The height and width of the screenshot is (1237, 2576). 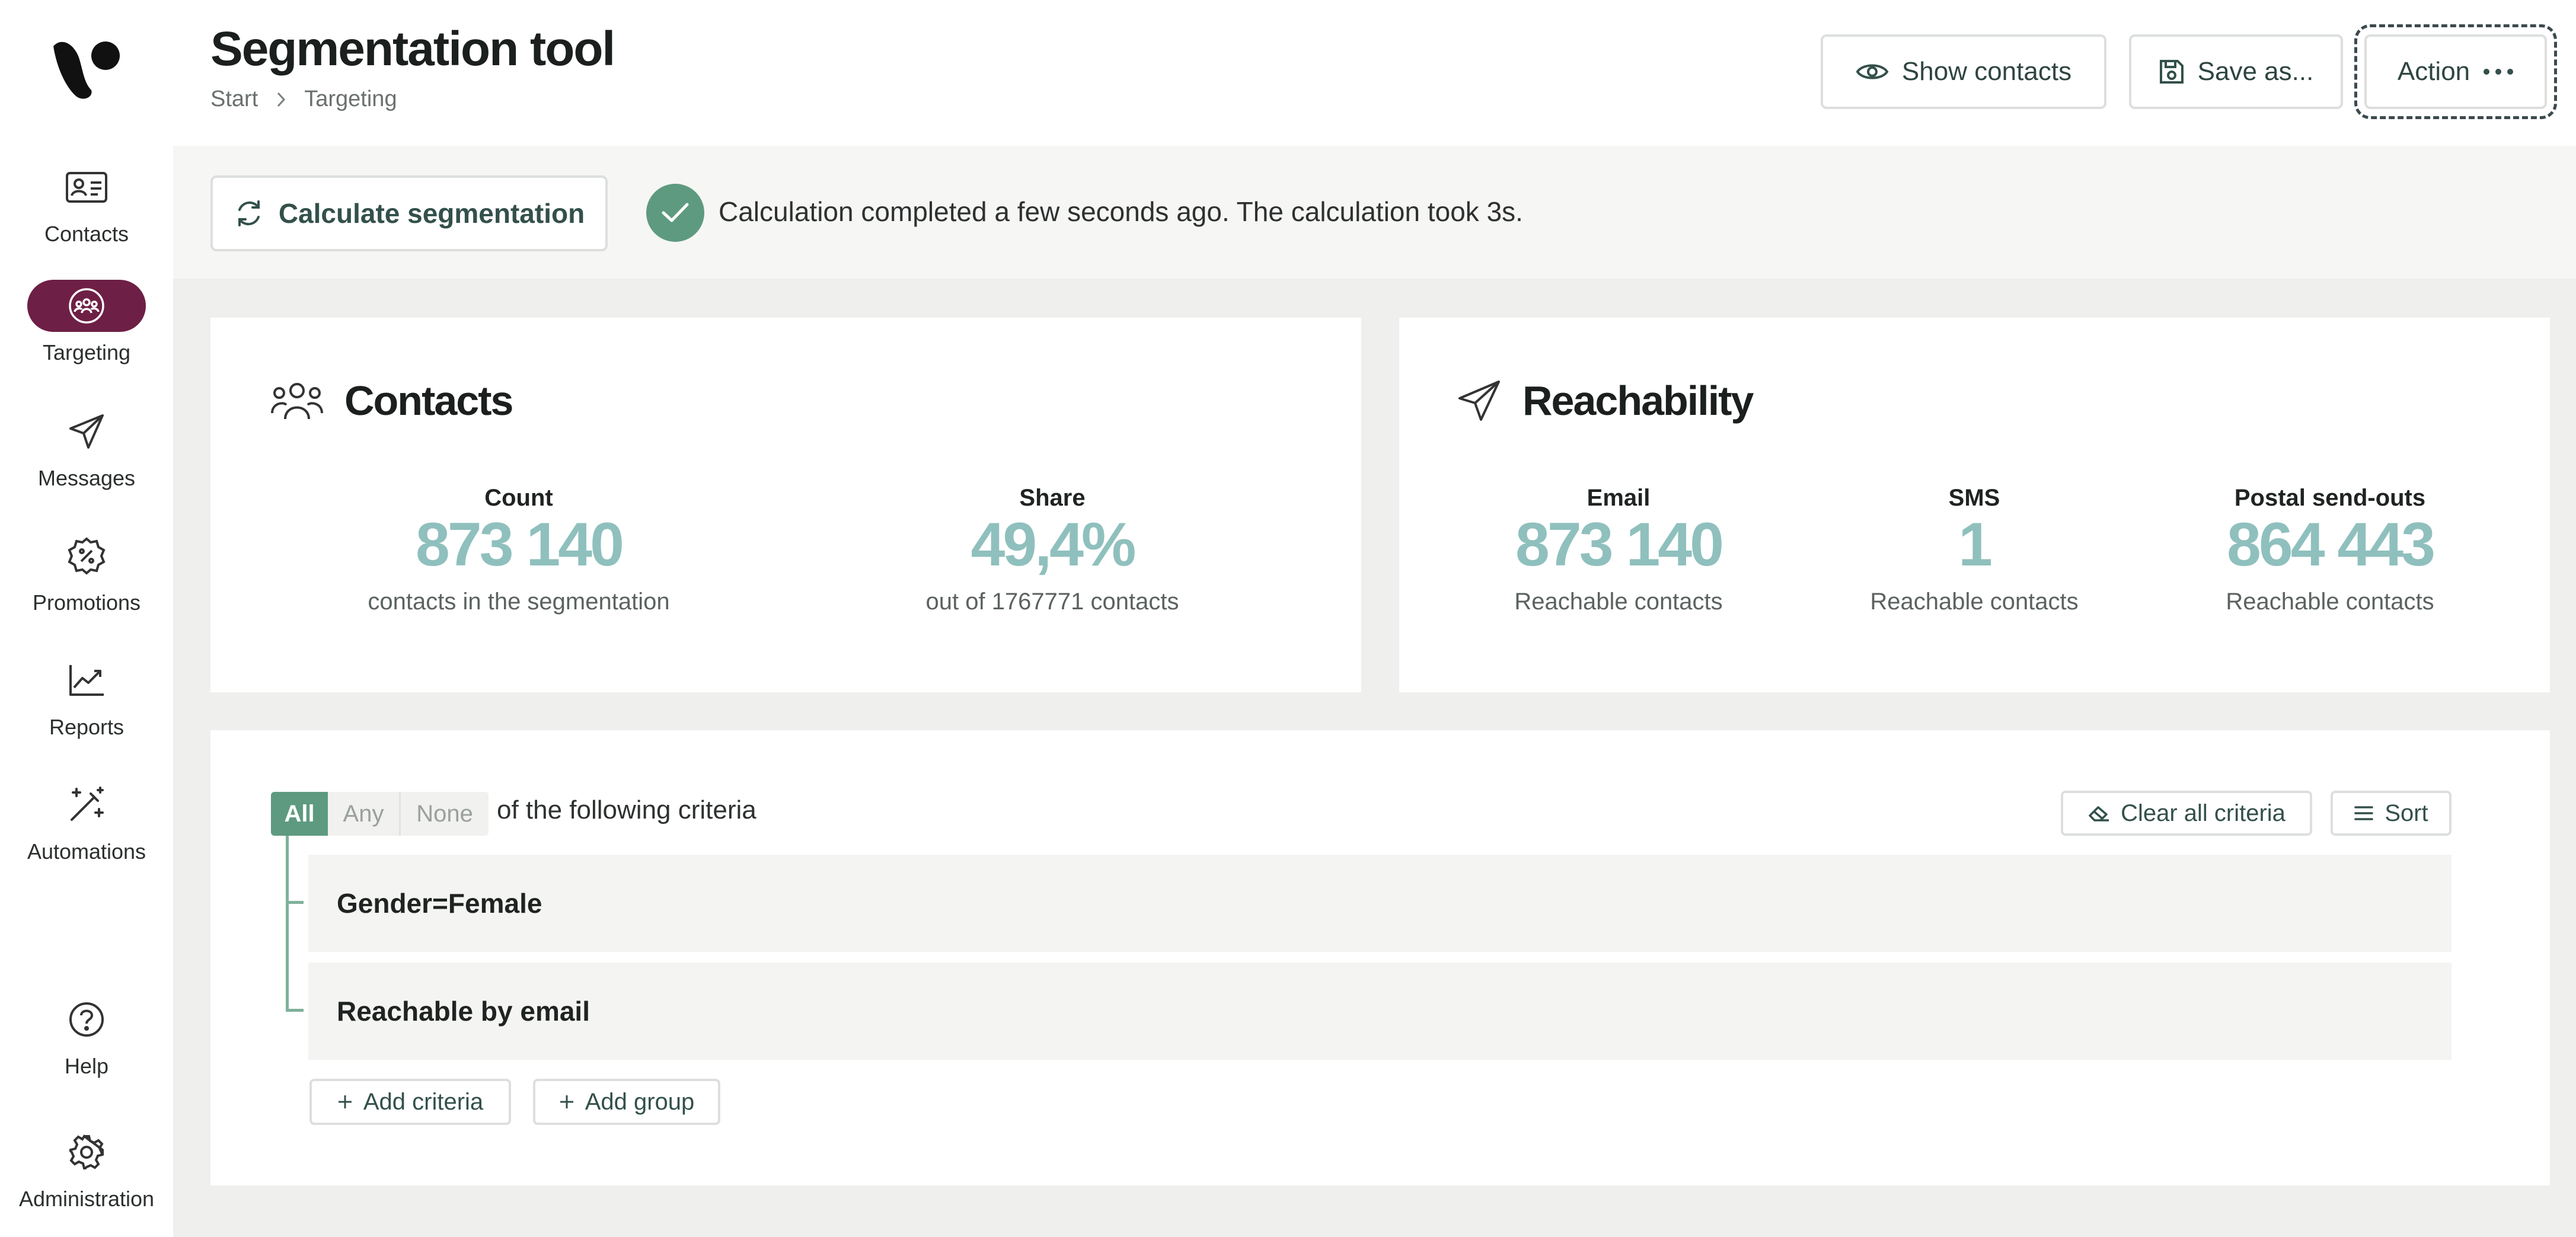 I want to click on criteria-row: Reachable by email, so click(x=1379, y=1011).